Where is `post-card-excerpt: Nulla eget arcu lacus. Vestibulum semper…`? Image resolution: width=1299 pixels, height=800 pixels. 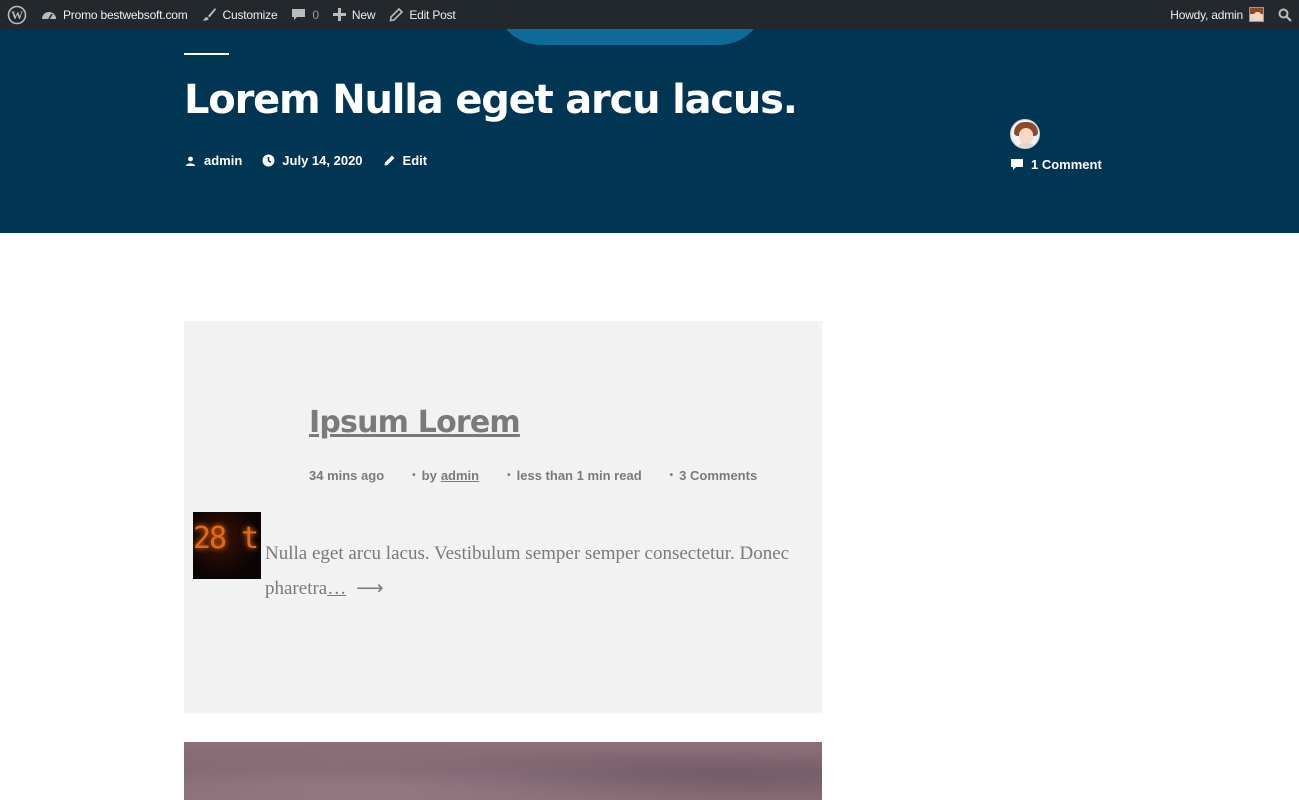
post-card-excerpt: Nulla eget arcu lacus. Vestibulum semper… is located at coordinates (543, 571).